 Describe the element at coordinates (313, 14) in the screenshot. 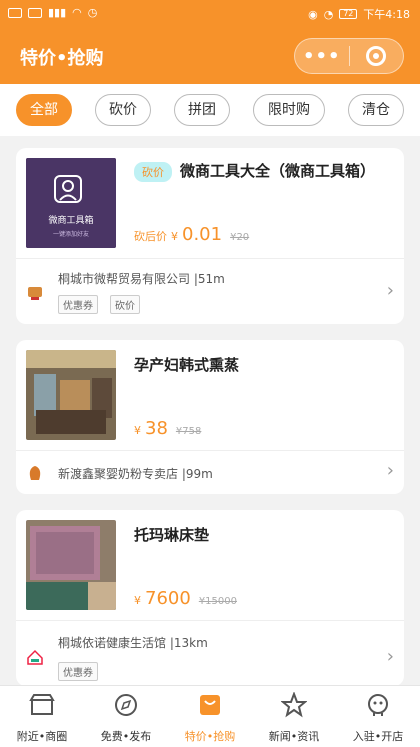

I see `eye-icon: ◉` at that location.